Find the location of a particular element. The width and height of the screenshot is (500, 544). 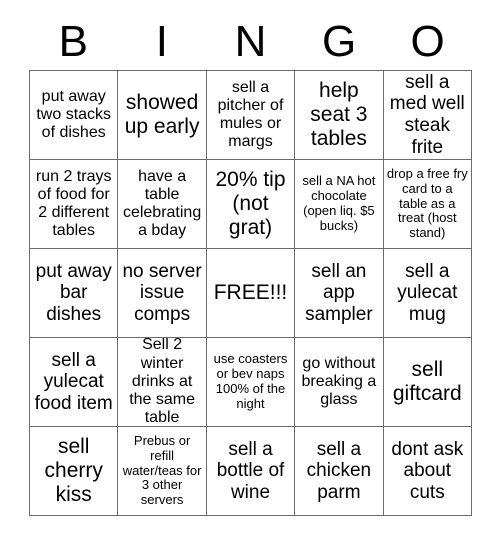

bingo-cell-text: have a table celebrating a bday is located at coordinates (162, 203).